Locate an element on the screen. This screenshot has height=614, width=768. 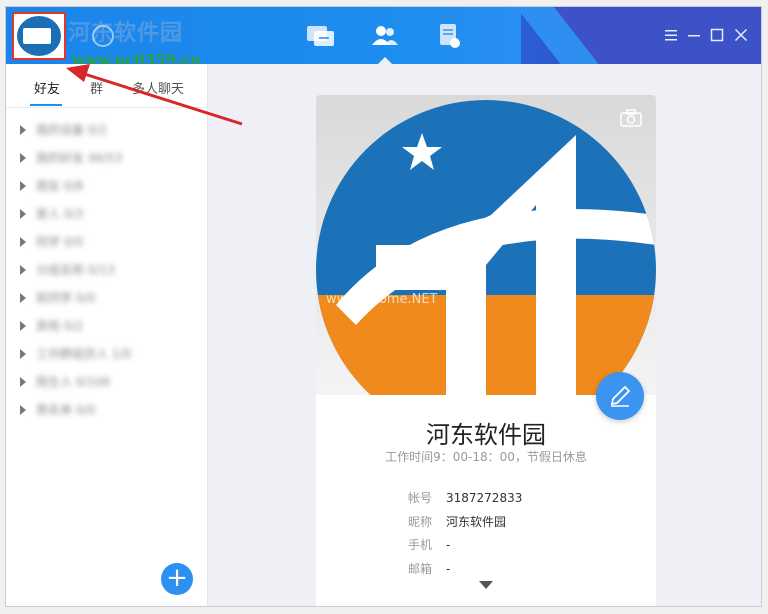
info-label: 邮箱 is located at coordinates (420, 569).